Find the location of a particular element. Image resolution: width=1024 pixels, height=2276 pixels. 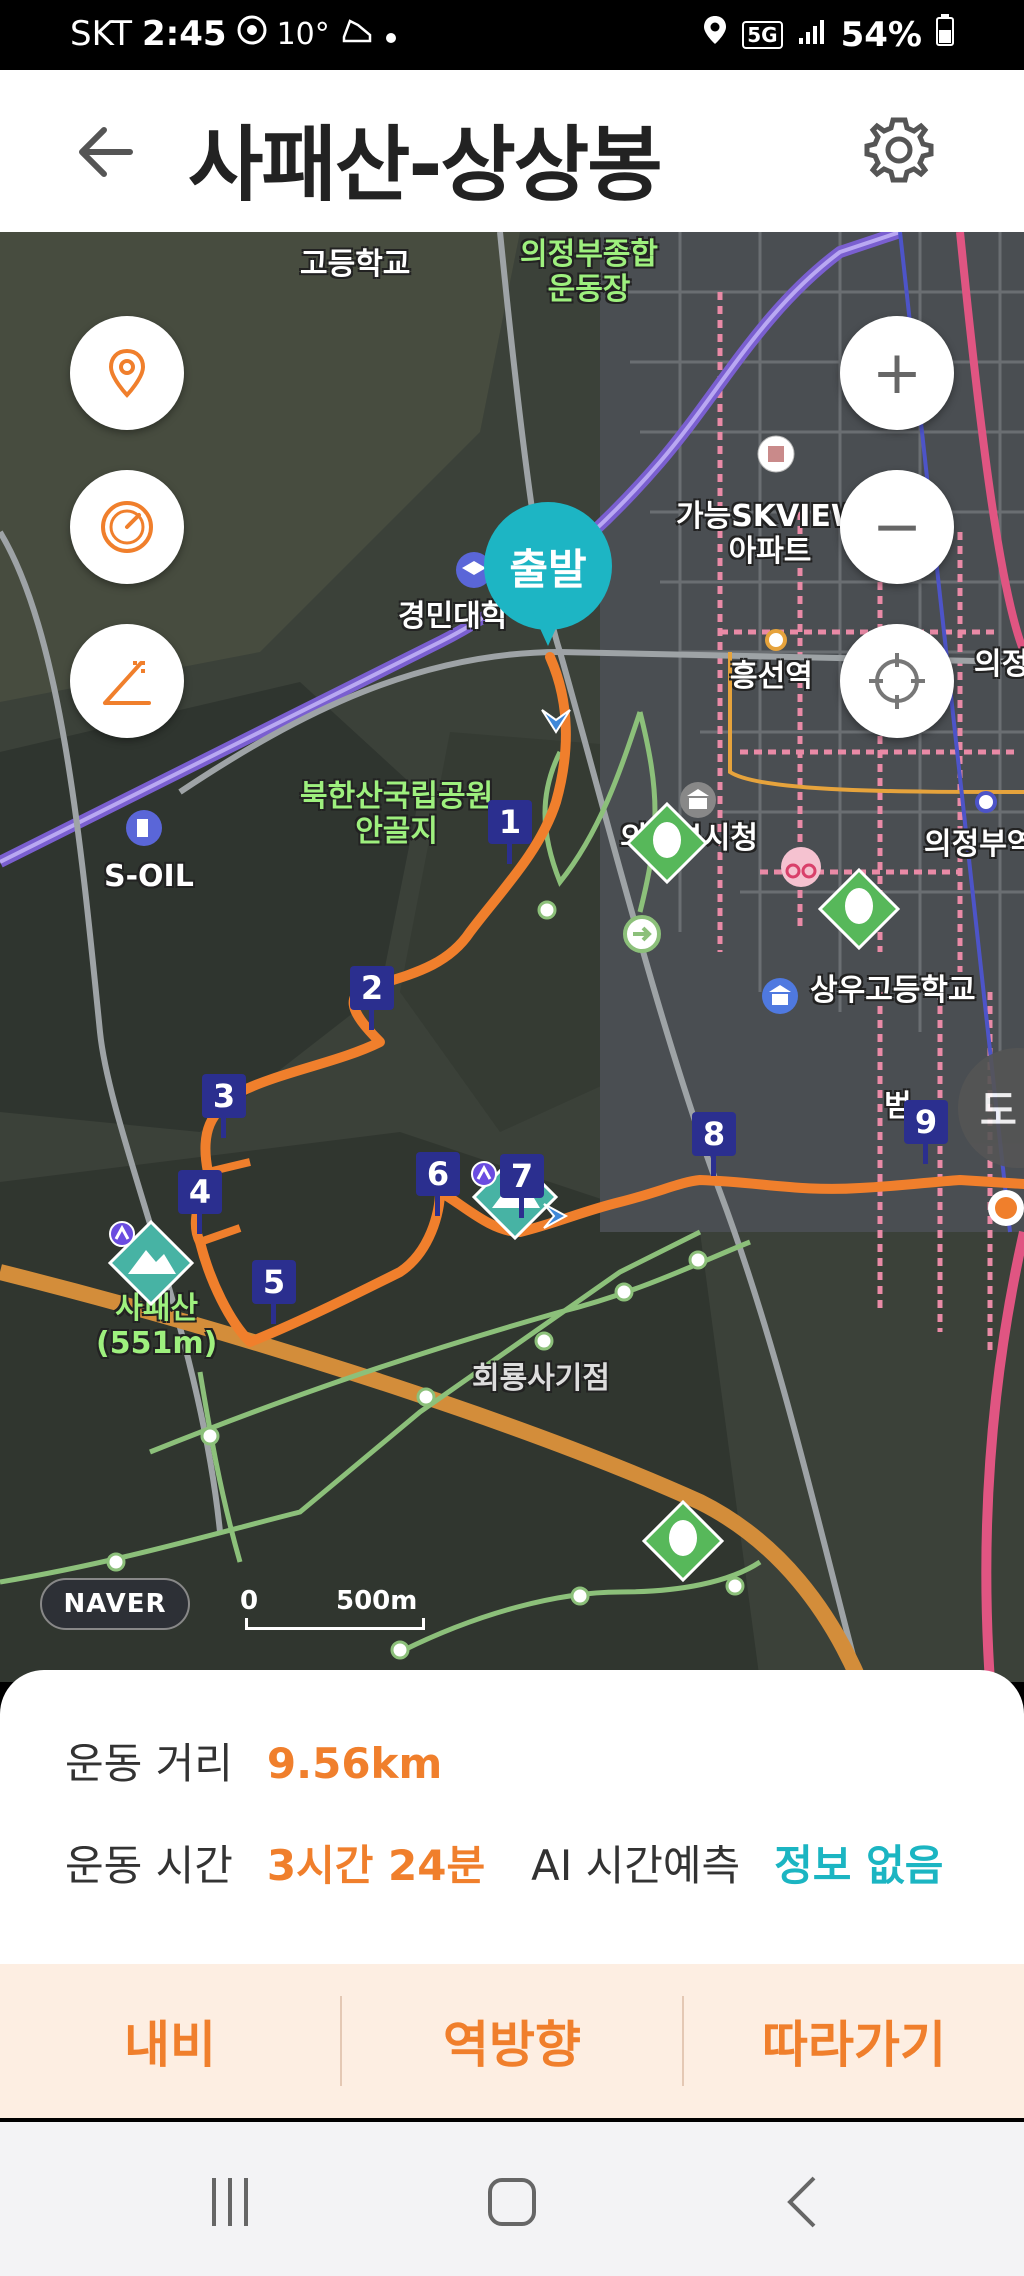

minus-icon: − is located at coordinates (897, 527).